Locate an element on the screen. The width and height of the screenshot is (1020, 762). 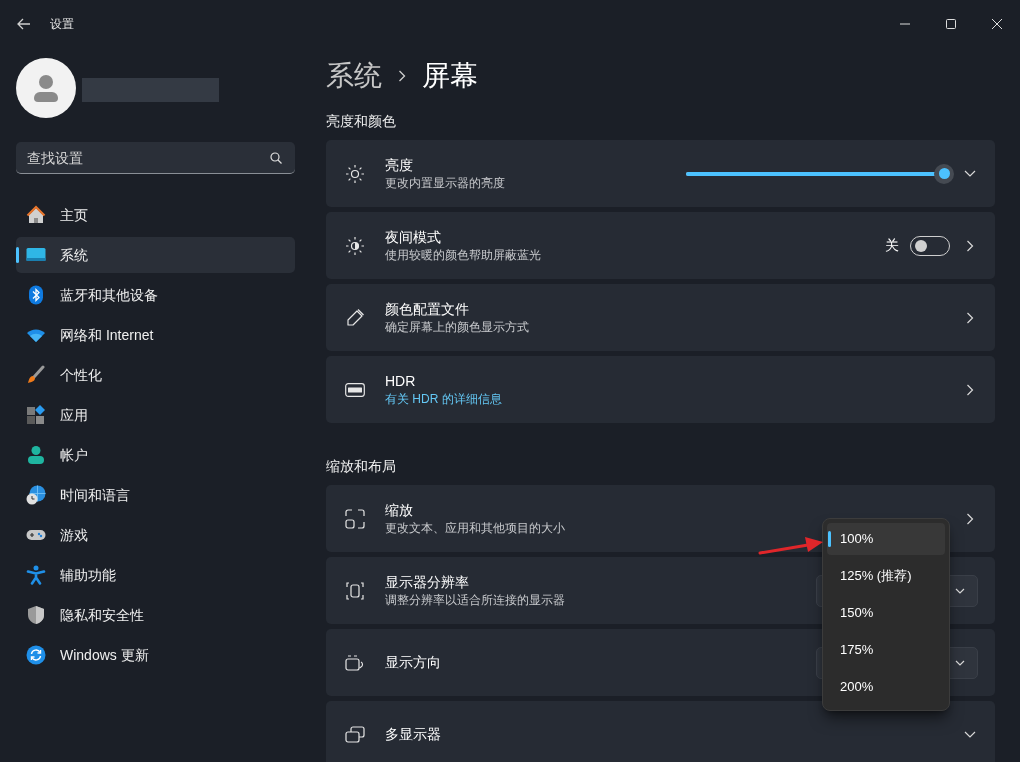
card-title: 显示器分辨率 is located at coordinates (427, 582).